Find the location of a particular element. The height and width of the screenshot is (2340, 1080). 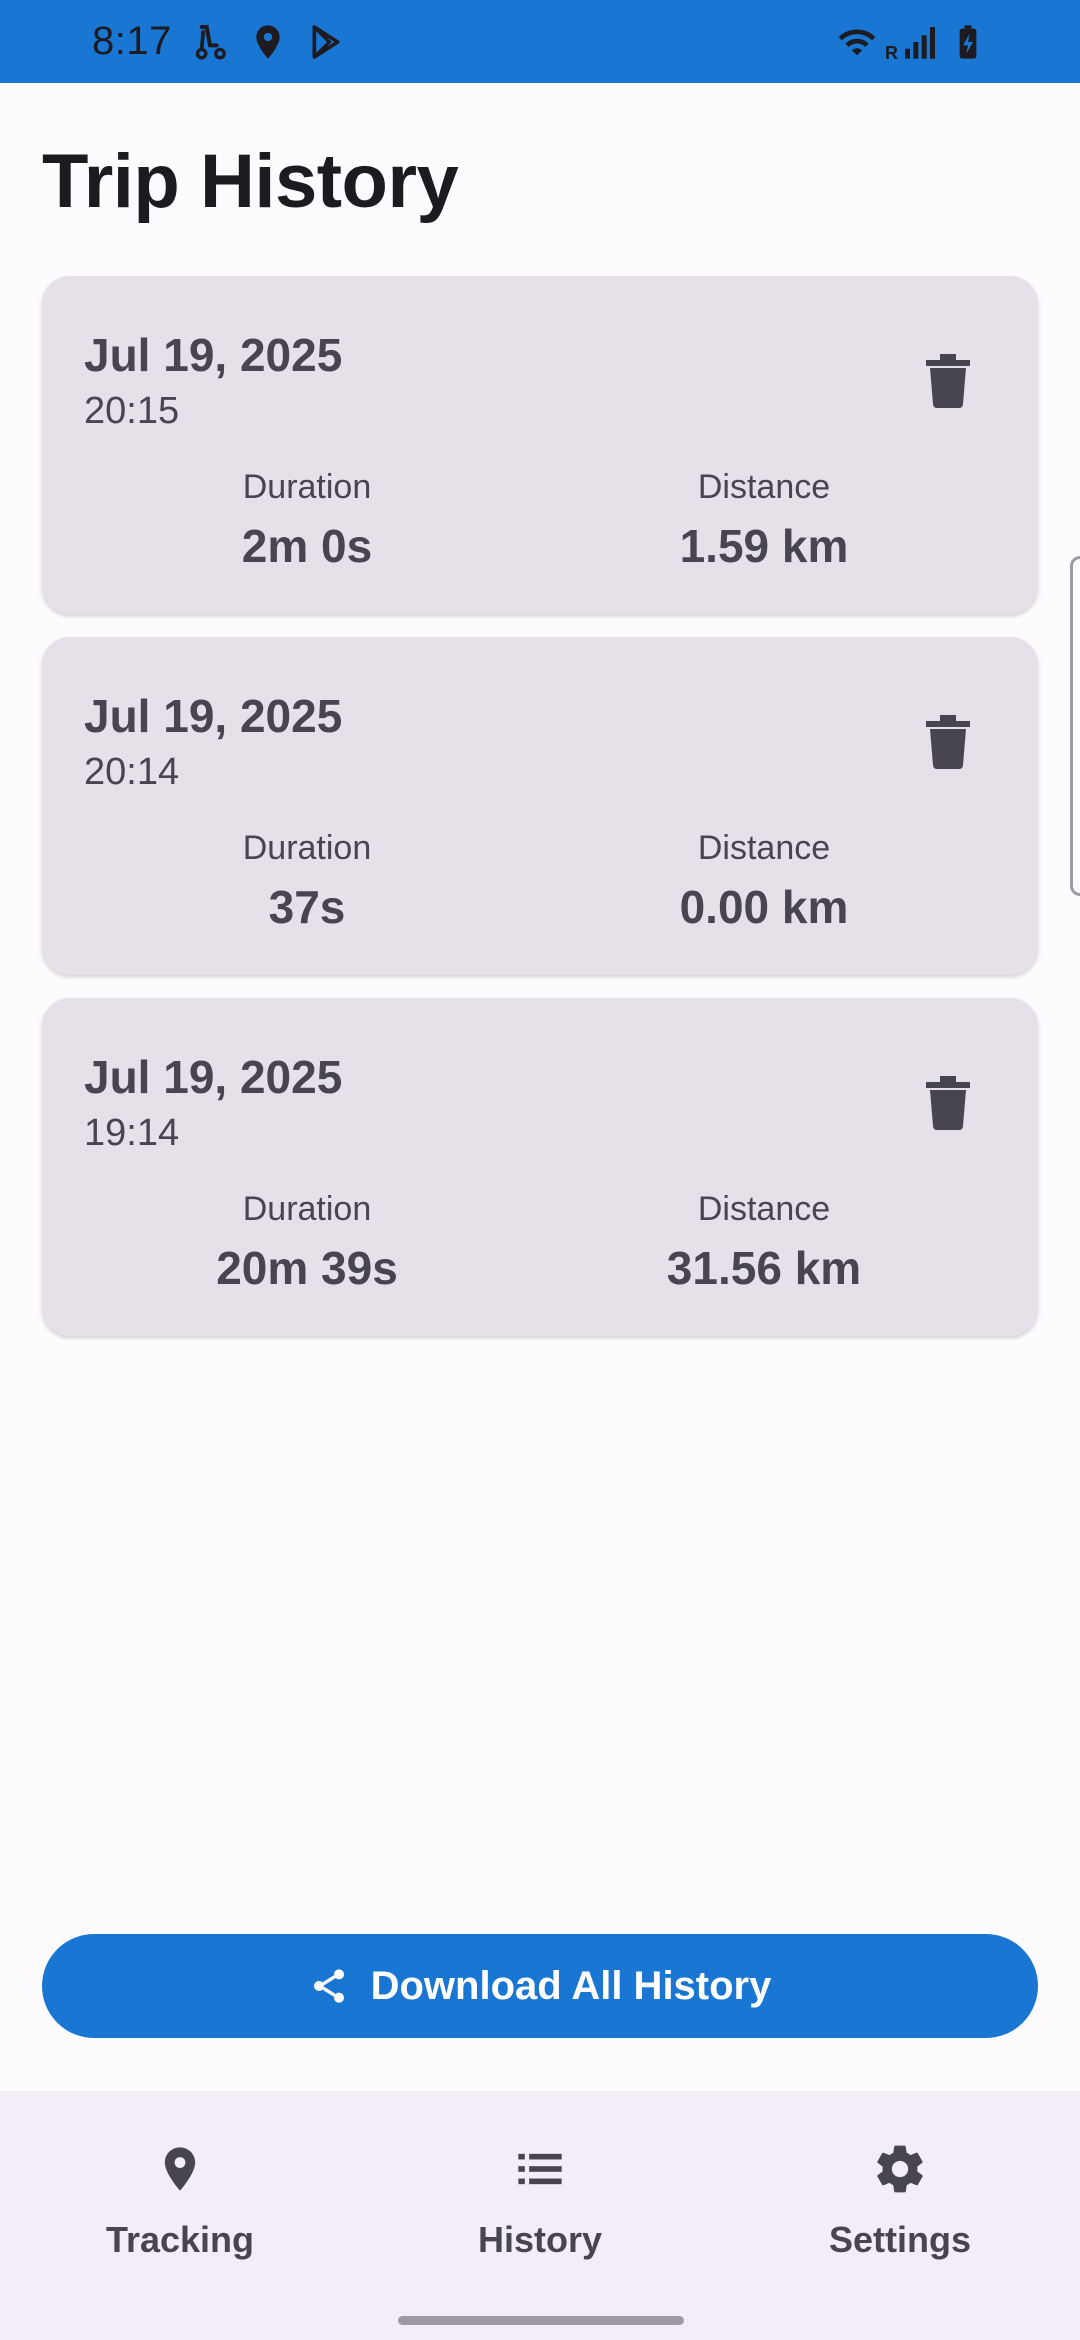

duration-stat: Duration 37s is located at coordinates (307, 881).